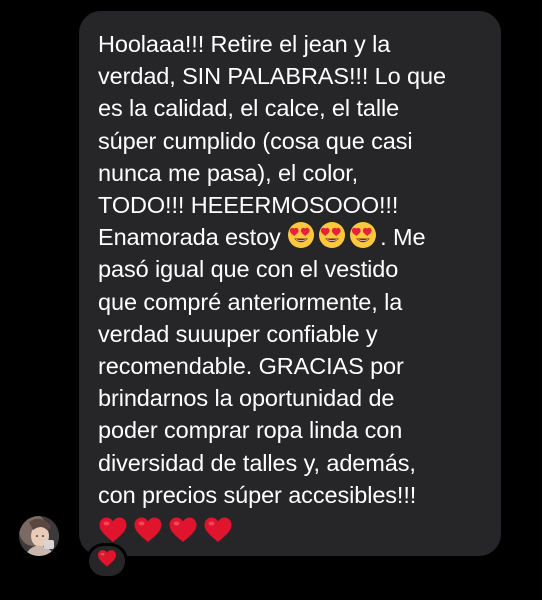 The image size is (542, 600). What do you see at coordinates (250, 301) in the screenshot?
I see `message-line: que compré anteriormente, la` at bounding box center [250, 301].